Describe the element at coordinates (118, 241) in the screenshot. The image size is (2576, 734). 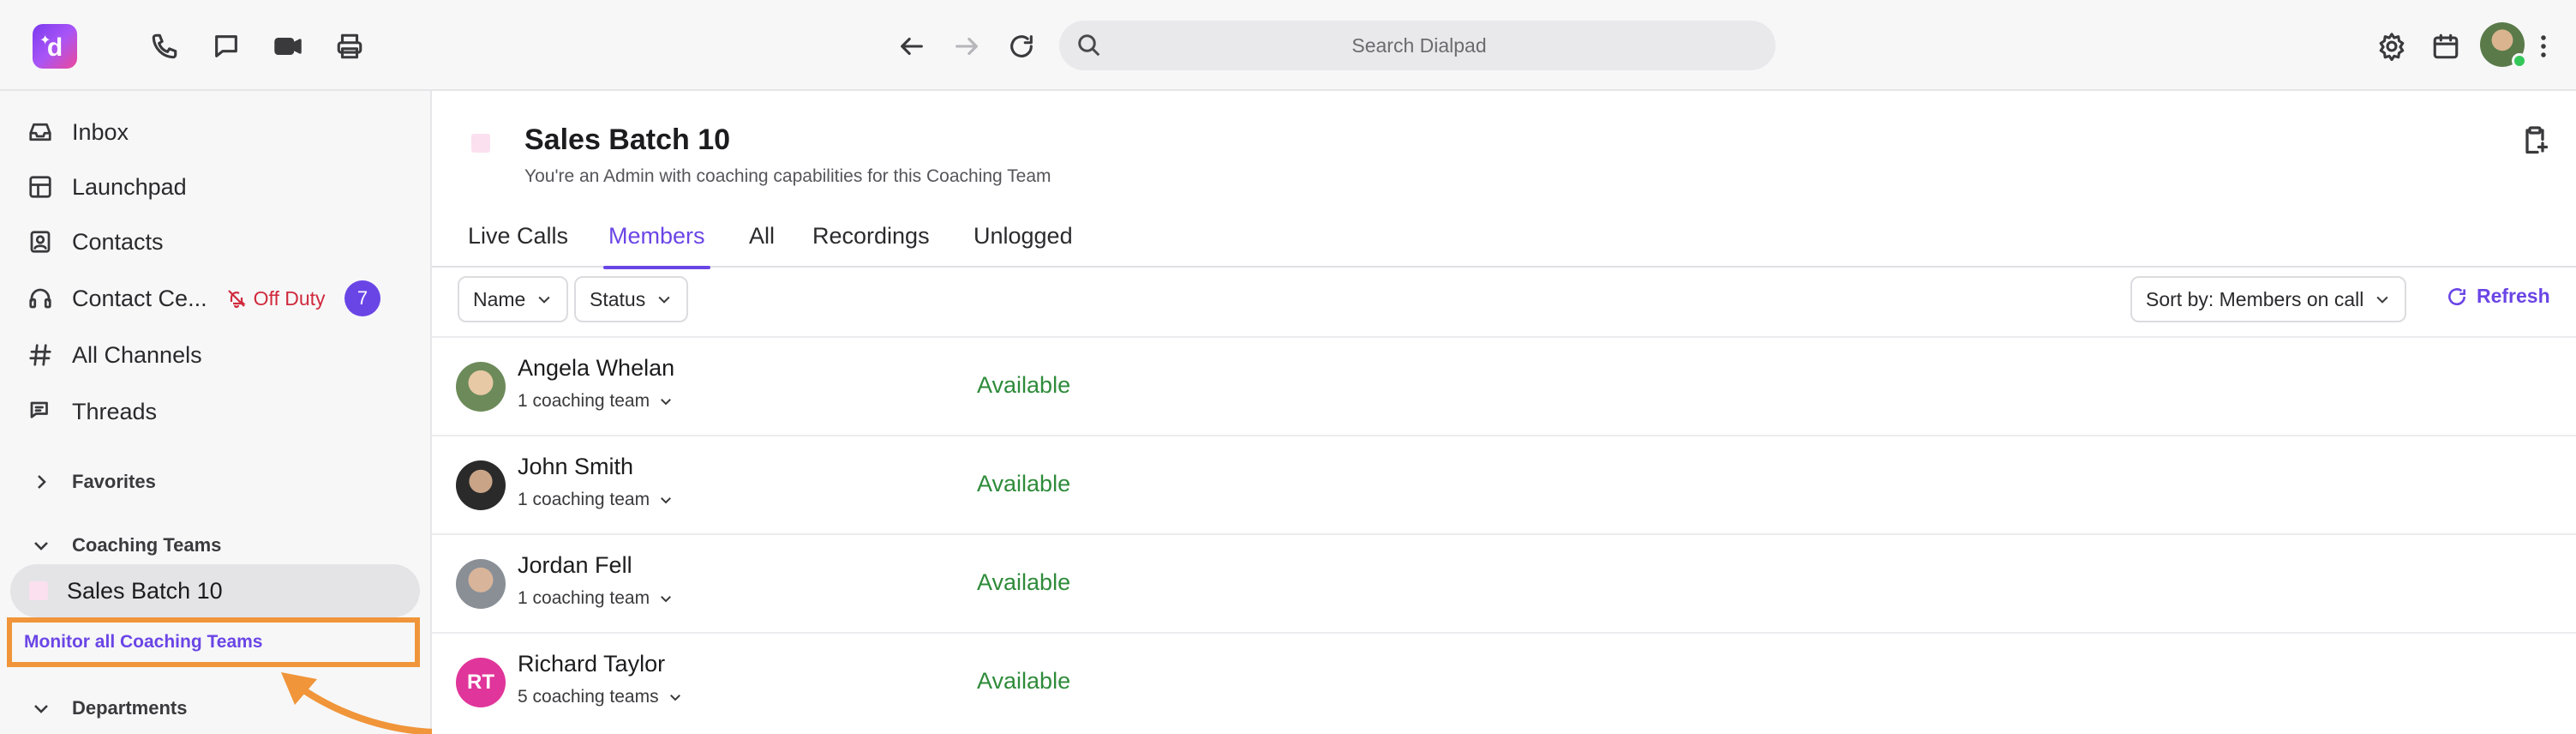
I see `sidebar-item-label: Contacts` at that location.